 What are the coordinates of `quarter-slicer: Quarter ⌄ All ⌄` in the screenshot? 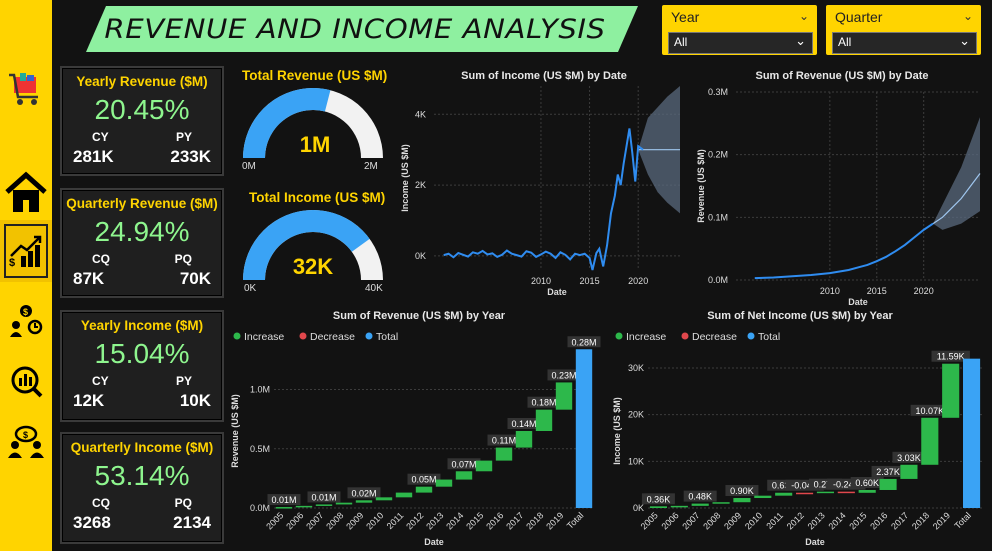 It's located at (903, 30).